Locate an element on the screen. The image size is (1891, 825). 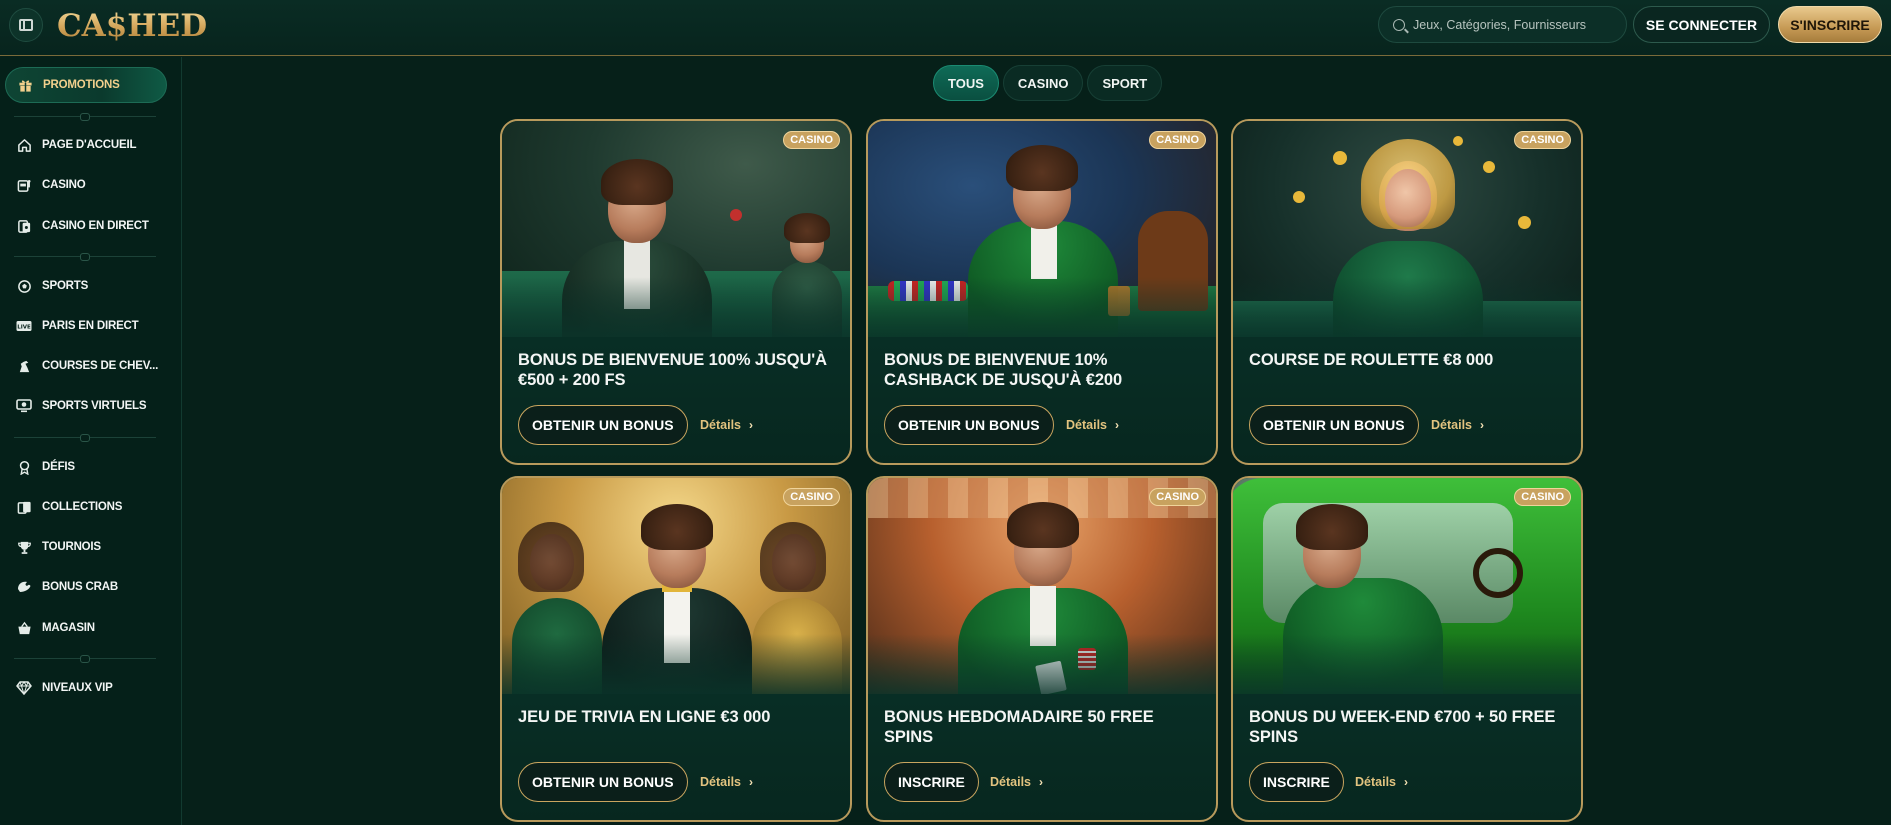
promo-card-title: JEU DE TRIVIA EN LIGNE €3 000 is located at coordinates (644, 717).